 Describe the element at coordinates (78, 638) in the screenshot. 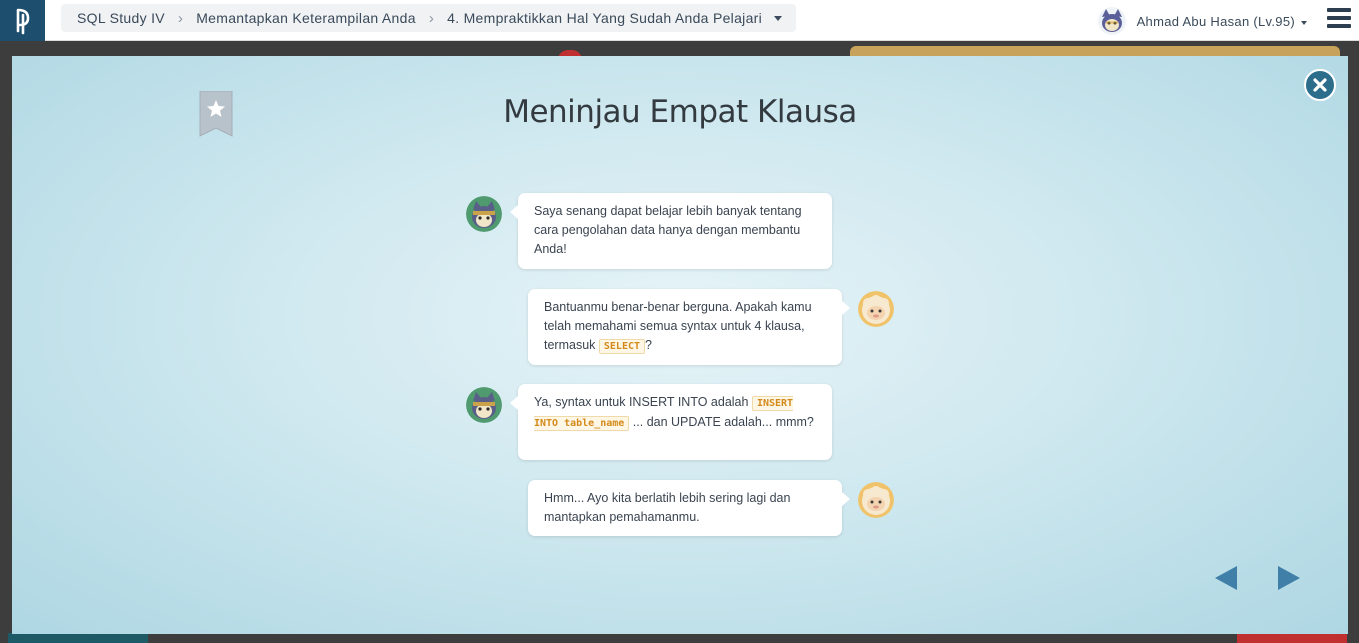

I see `background-footer-left` at that location.